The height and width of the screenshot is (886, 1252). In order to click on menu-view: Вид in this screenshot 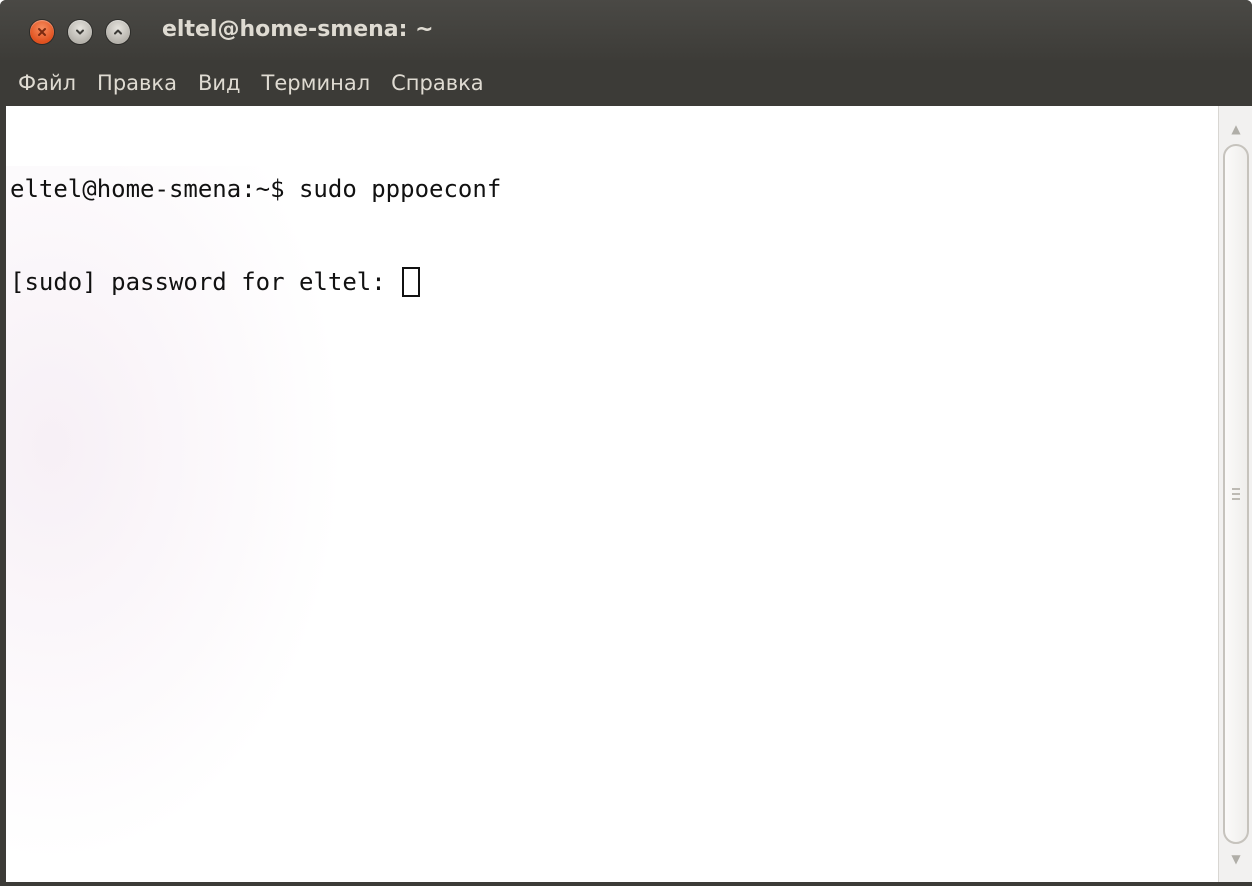, I will do `click(219, 83)`.